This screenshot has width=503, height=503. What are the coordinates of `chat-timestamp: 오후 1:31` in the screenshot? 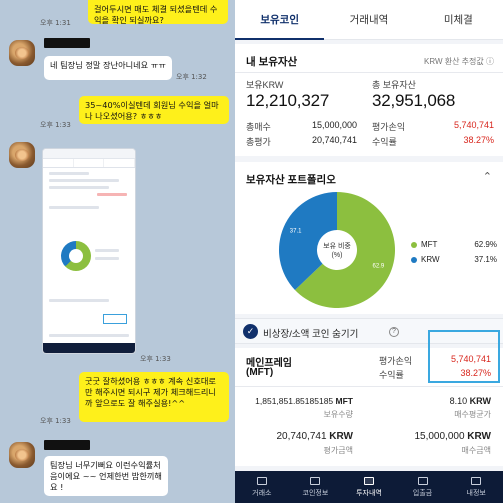 It's located at (55, 23).